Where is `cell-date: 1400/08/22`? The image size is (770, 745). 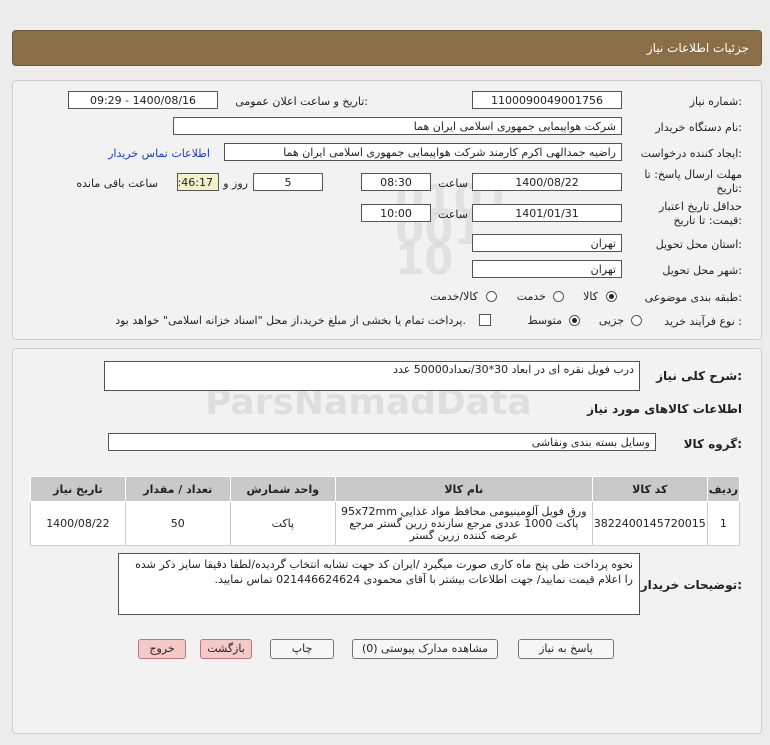 cell-date: 1400/08/22 is located at coordinates (78, 523).